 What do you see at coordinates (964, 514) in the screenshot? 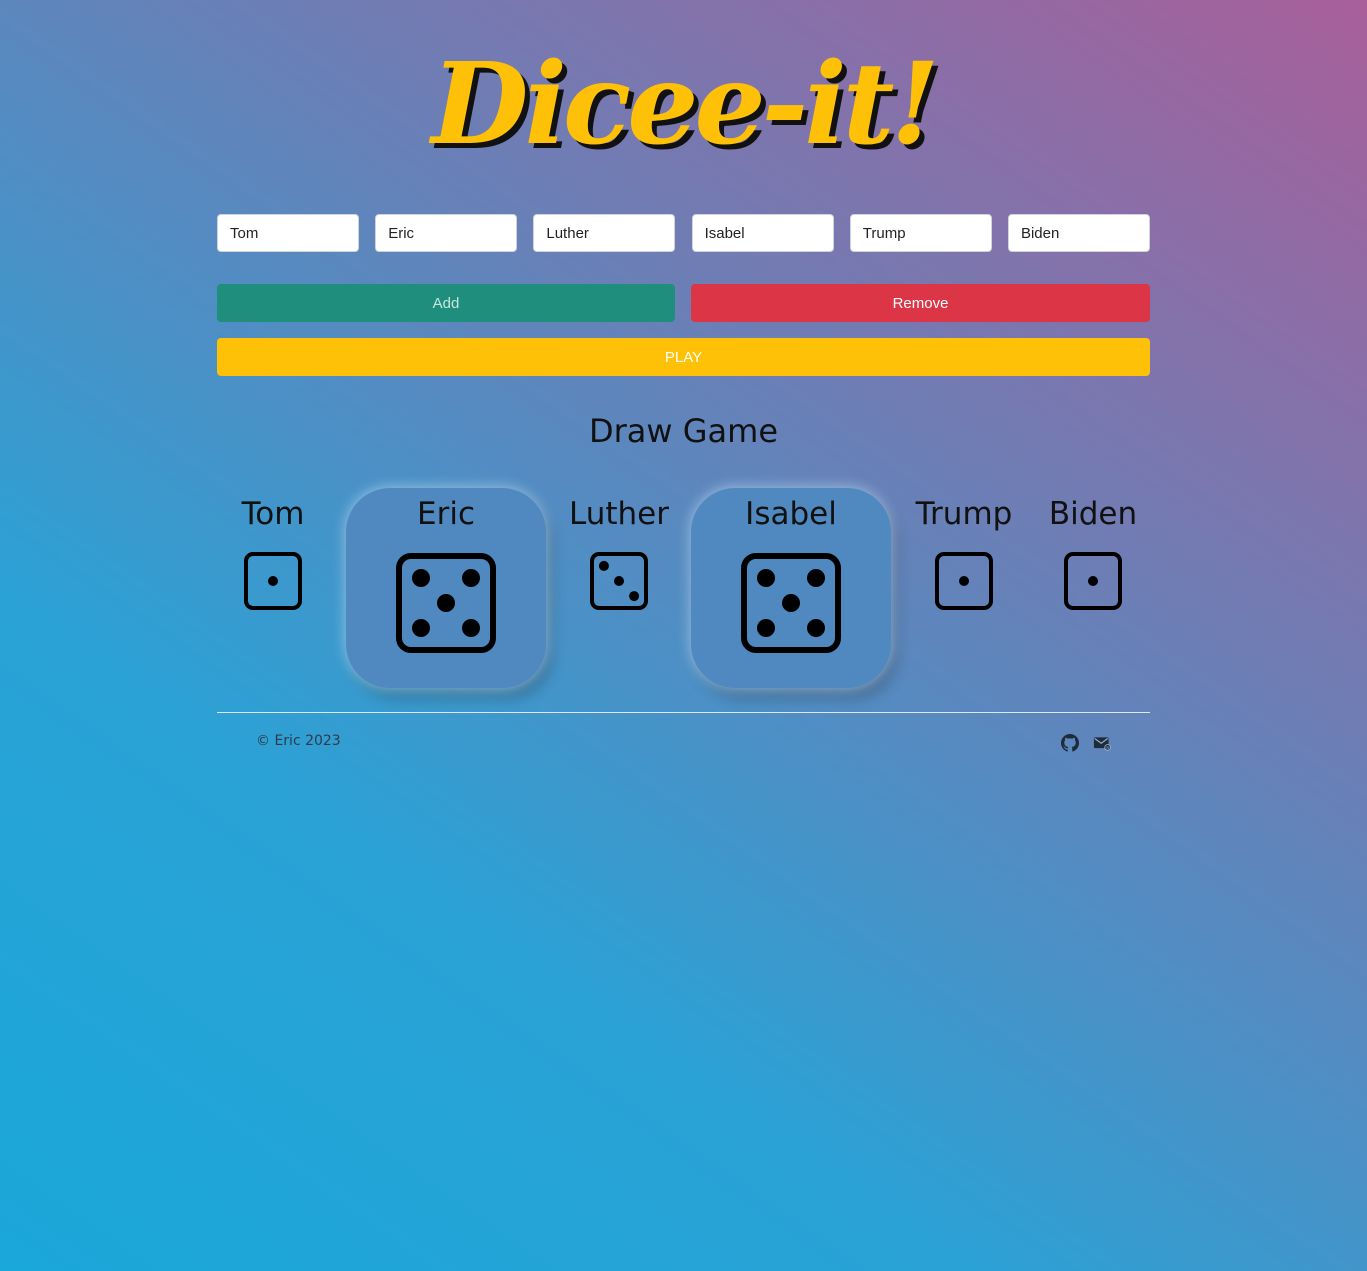
I see `player-name: Trump` at bounding box center [964, 514].